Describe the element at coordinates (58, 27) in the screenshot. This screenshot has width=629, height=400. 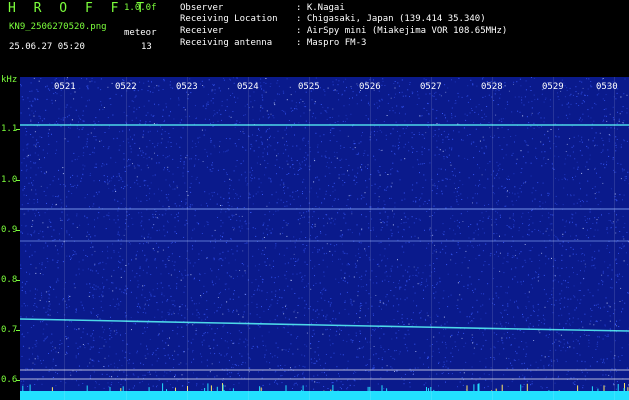
I see `filename-label: KN9_2506270520.png` at that location.